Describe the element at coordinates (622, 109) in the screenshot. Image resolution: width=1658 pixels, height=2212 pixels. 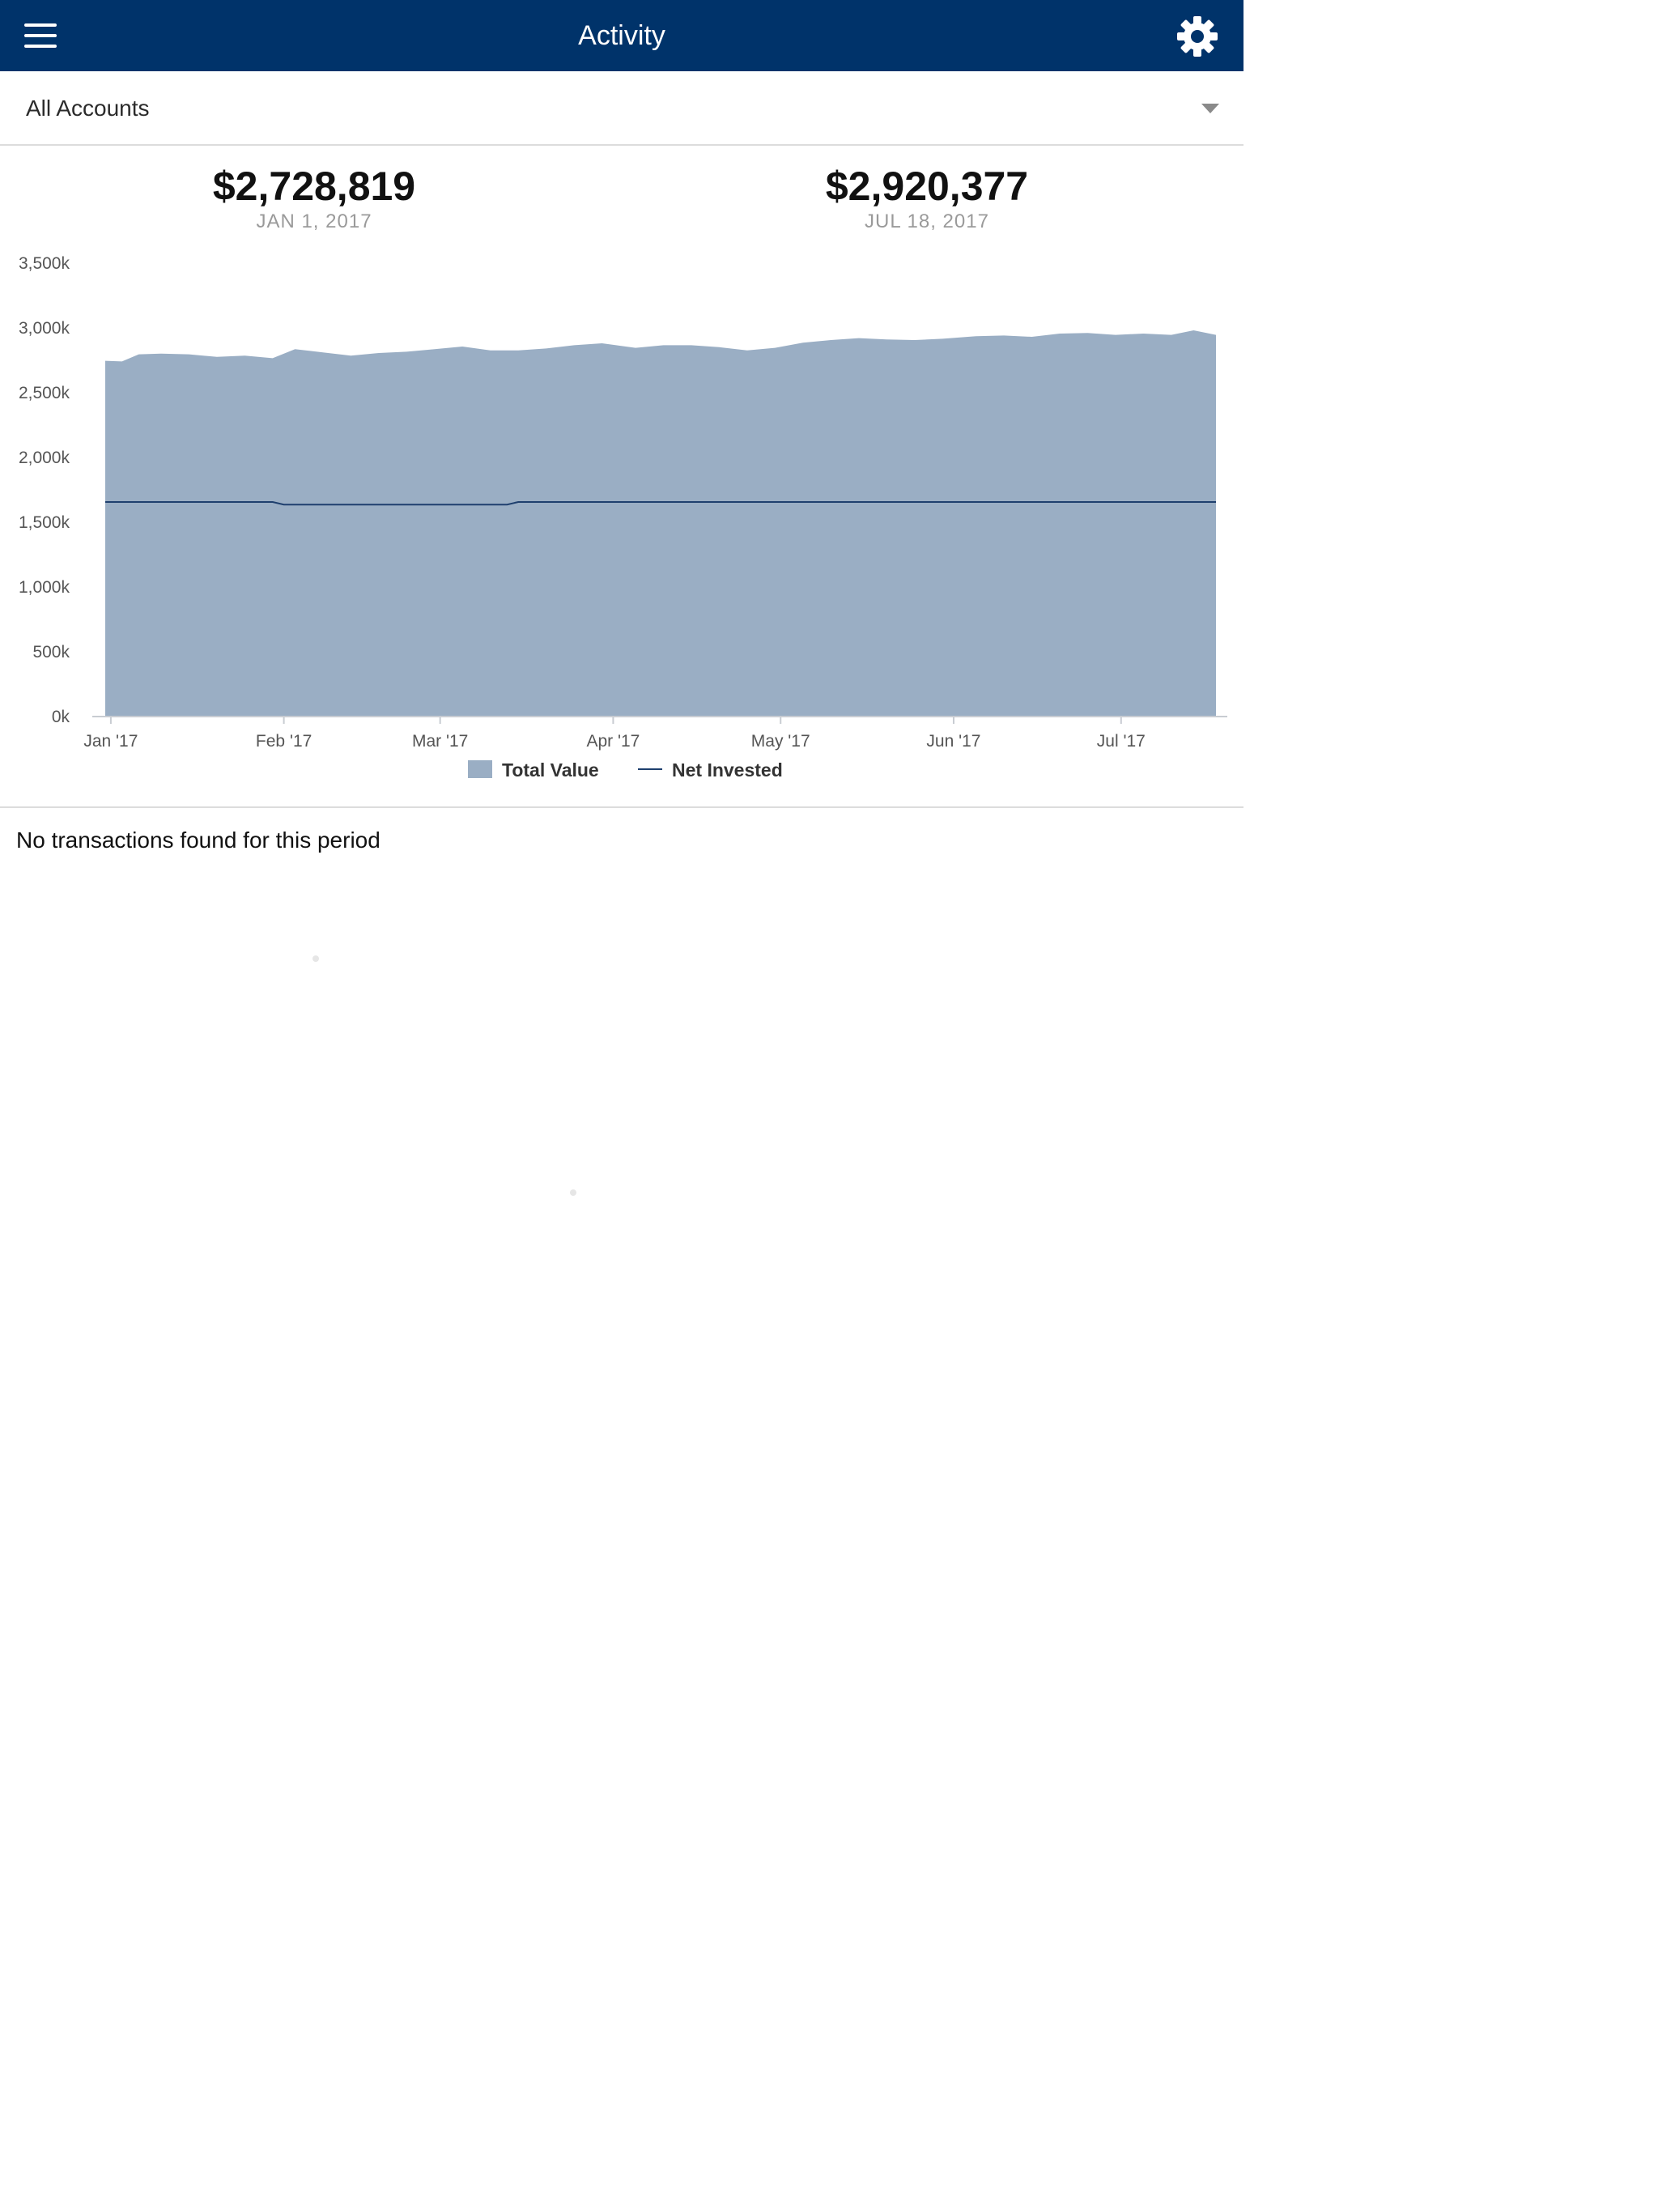
I see `account-selector: All Accounts` at that location.